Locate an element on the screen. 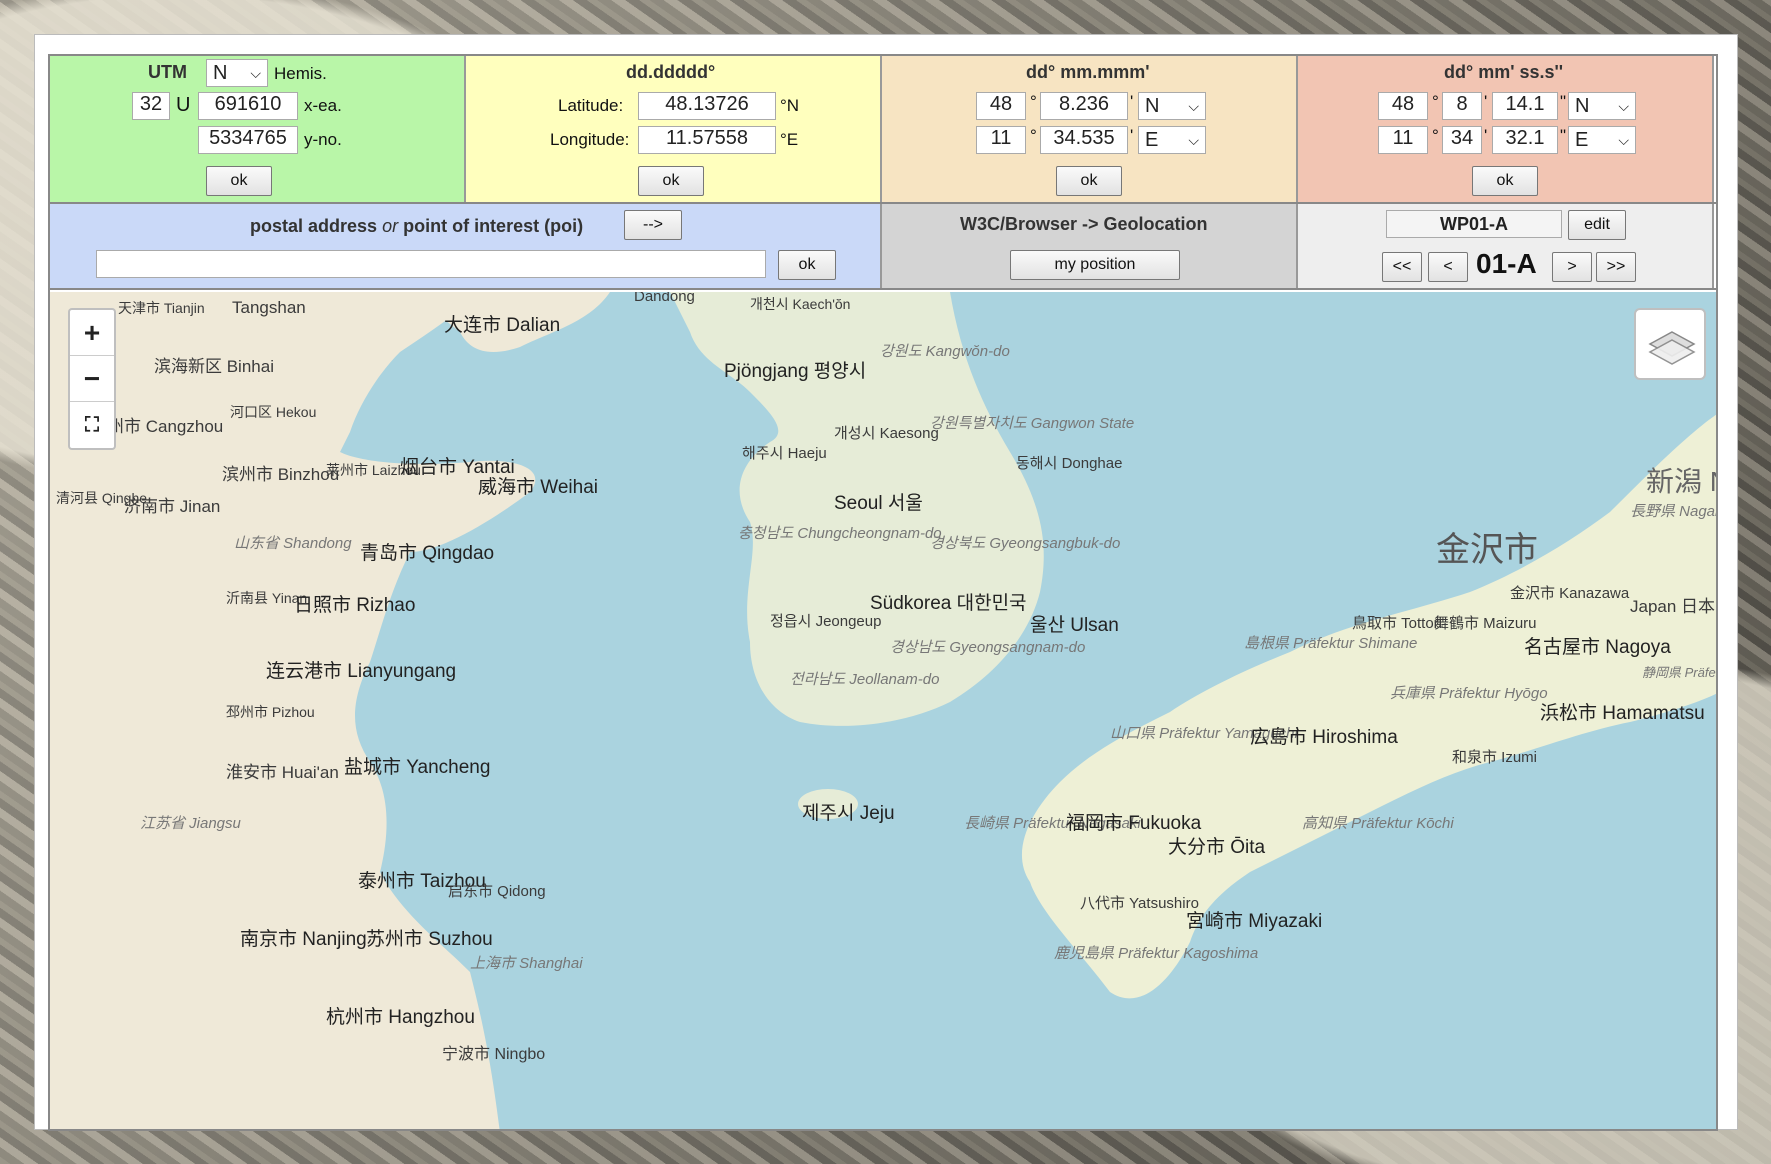 This screenshot has width=1771, height=1164. zoom-out-button: − is located at coordinates (92, 379).